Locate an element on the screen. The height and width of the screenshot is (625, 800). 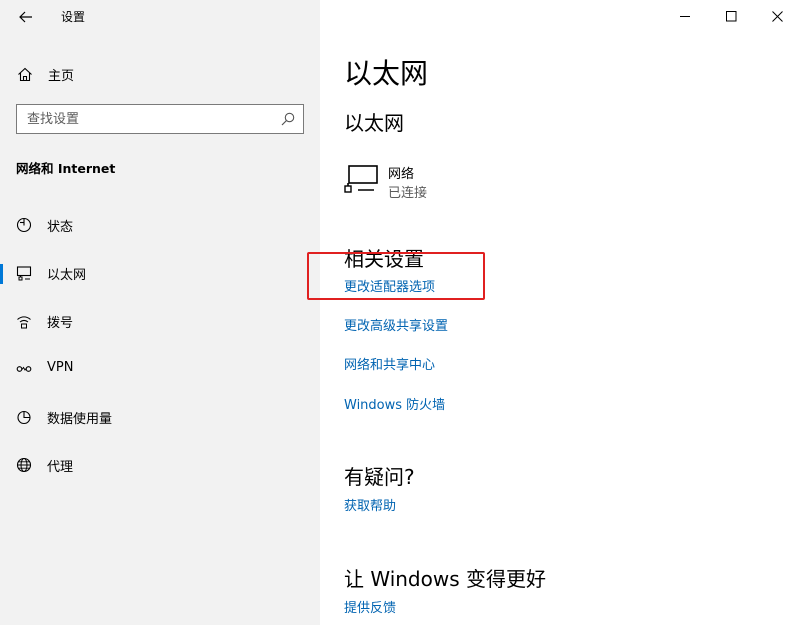
vpn-icon is located at coordinates (24, 369).